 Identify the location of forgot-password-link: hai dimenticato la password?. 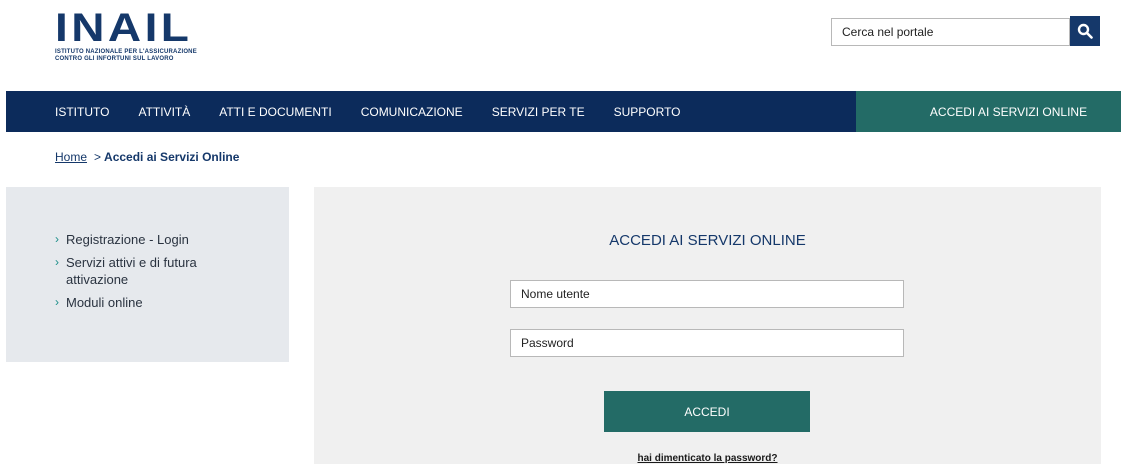
(707, 458).